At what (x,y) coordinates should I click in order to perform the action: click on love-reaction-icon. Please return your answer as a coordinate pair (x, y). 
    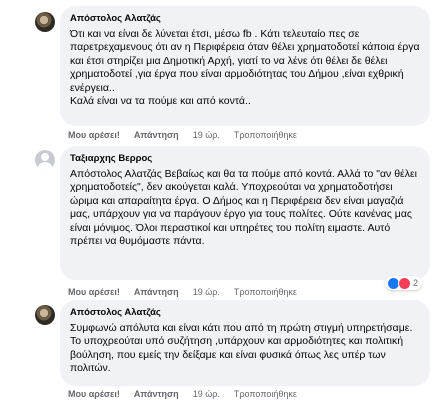
    Looking at the image, I should click on (404, 283).